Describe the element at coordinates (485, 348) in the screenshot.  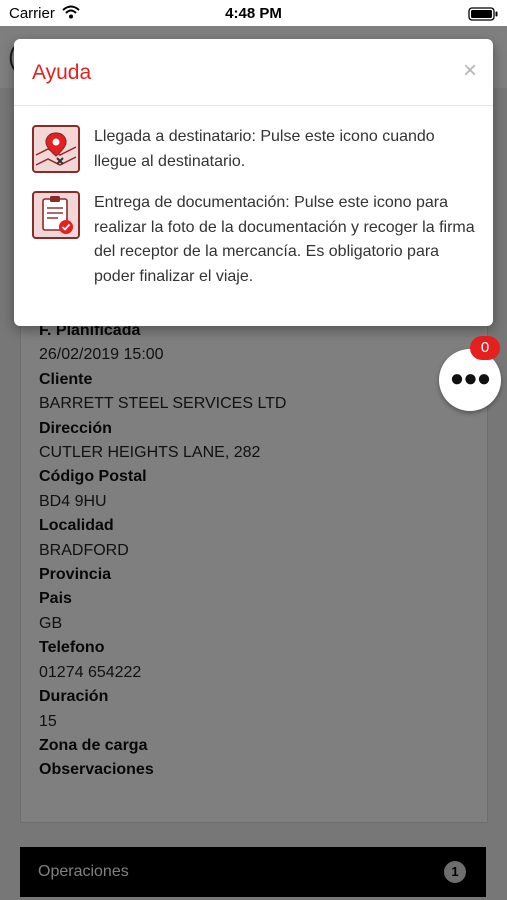
I see `notification-badge: 0` at that location.